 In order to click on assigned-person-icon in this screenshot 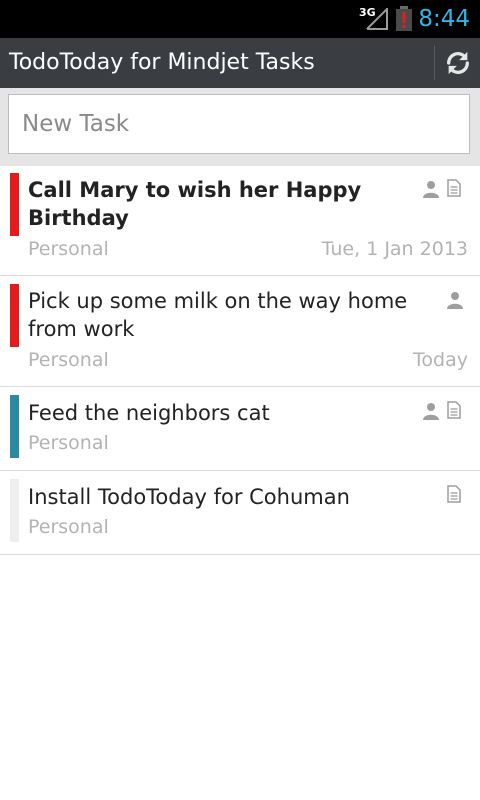, I will do `click(432, 411)`.